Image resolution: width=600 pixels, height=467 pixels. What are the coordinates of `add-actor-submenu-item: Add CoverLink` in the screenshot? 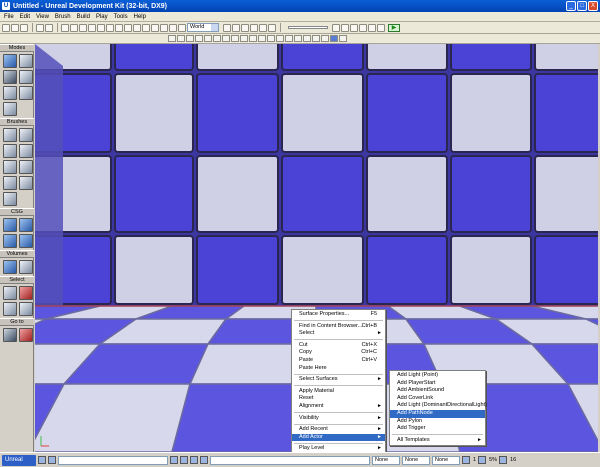 It's located at (437, 399).